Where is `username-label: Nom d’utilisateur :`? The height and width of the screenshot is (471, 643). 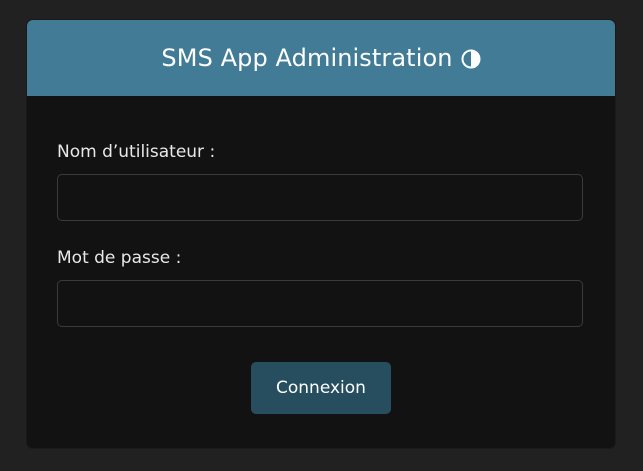 username-label: Nom d’utilisateur : is located at coordinates (136, 152).